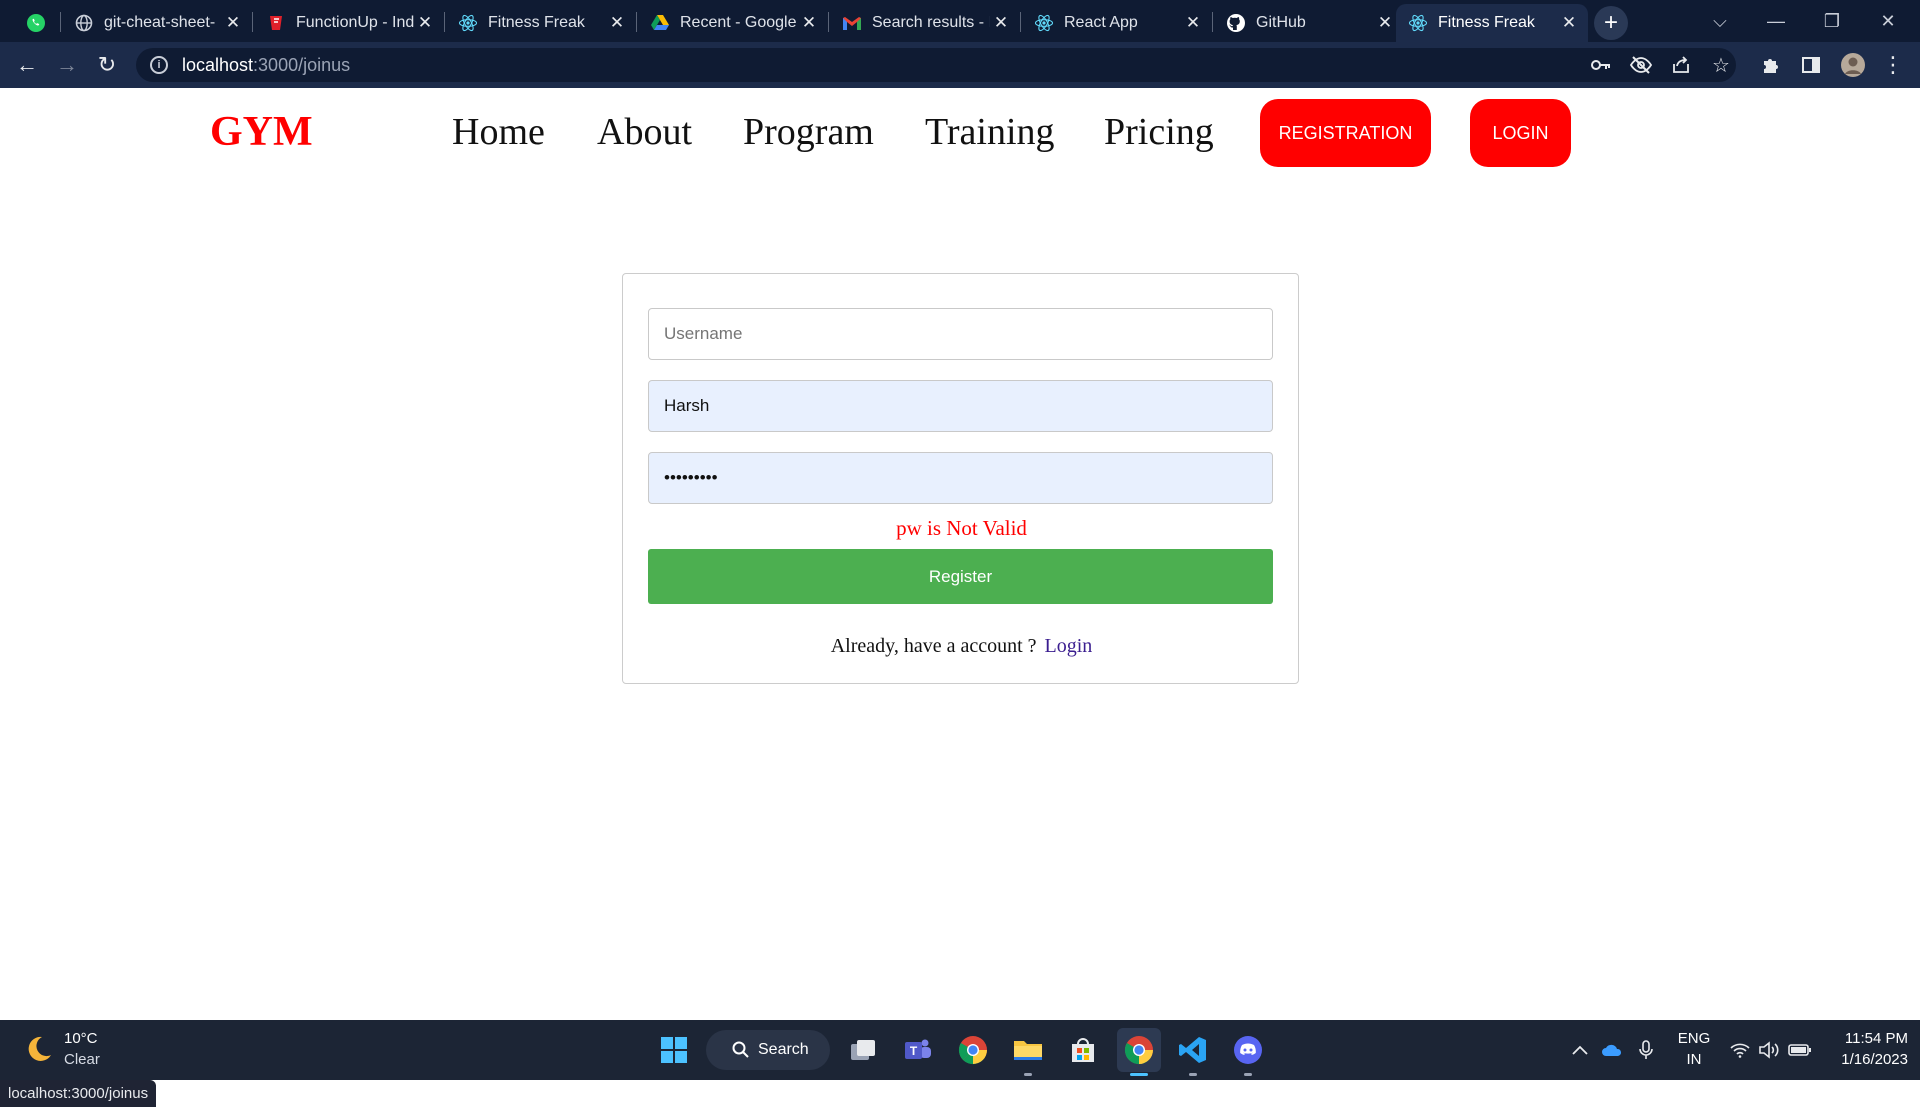 The image size is (1920, 1107). I want to click on windows-start-icon, so click(674, 1050).